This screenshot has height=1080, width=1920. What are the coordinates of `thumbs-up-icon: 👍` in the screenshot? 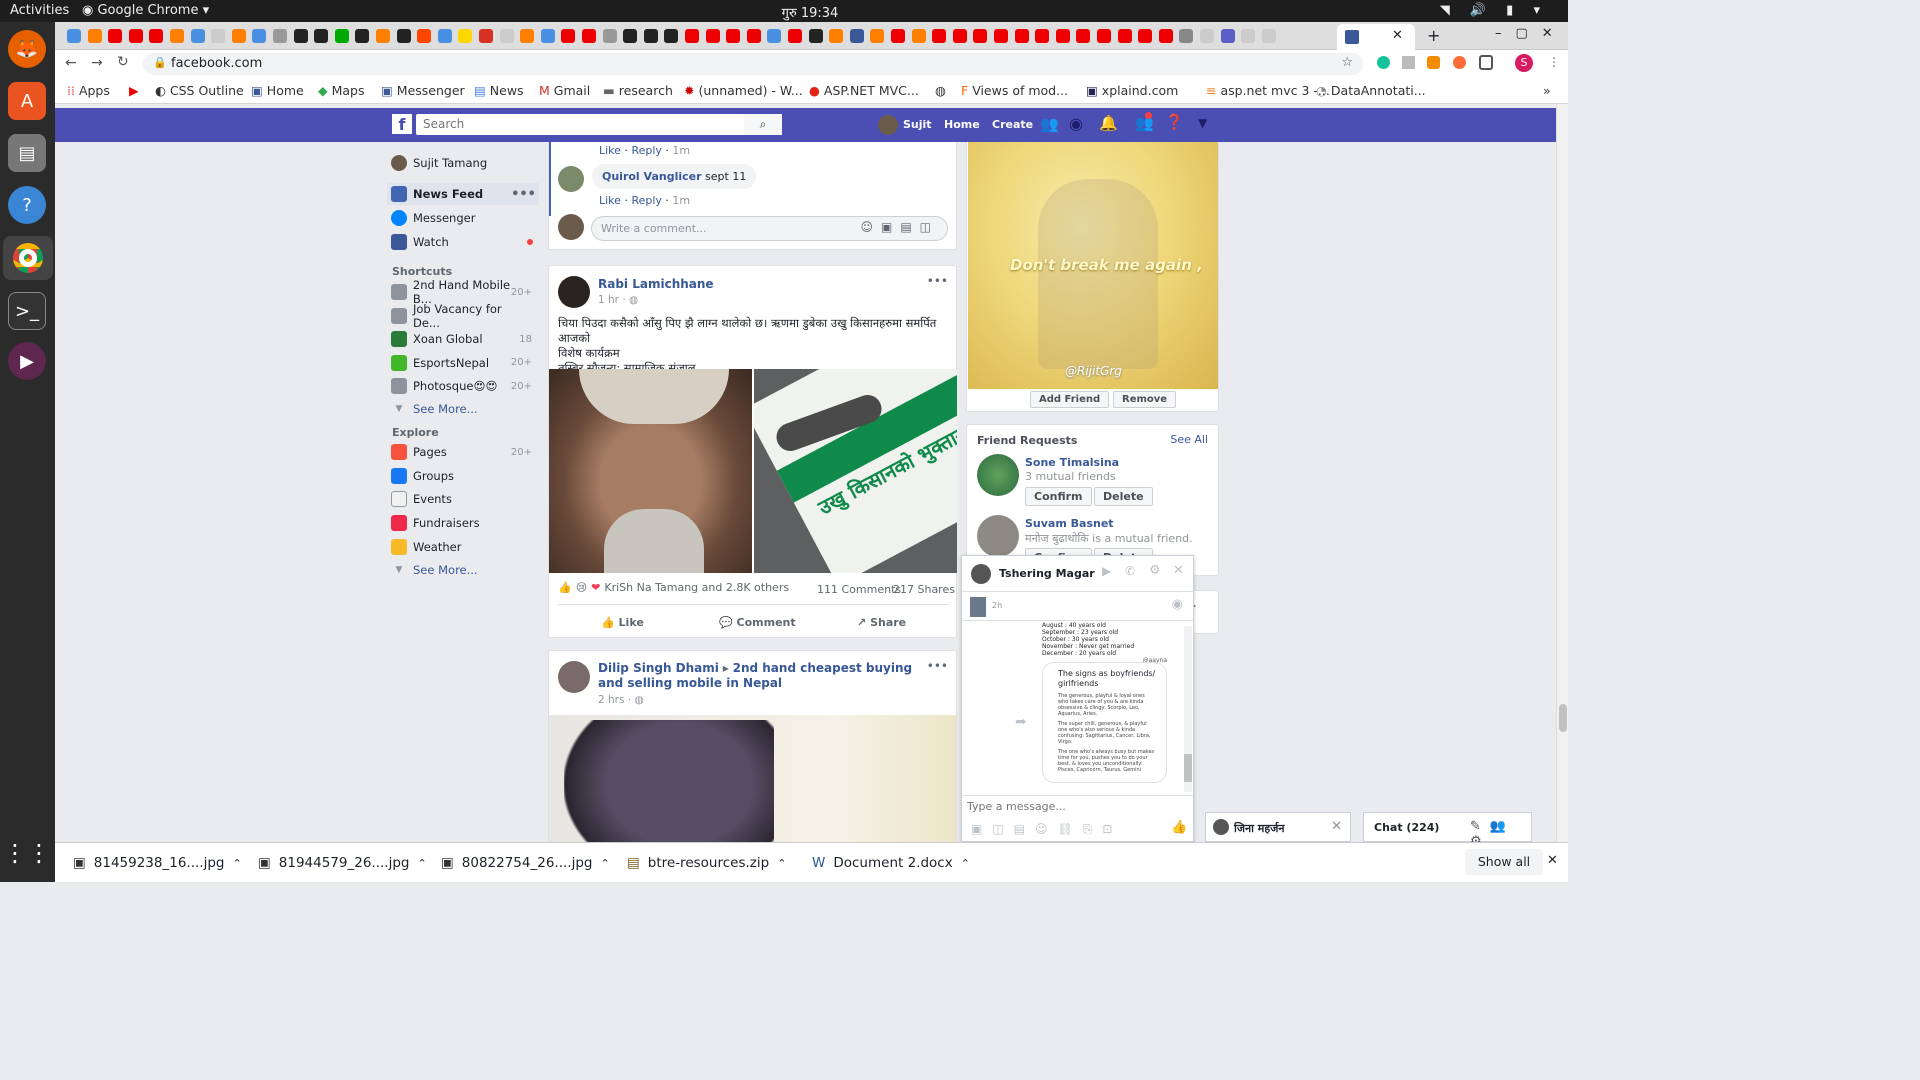 It's located at (1179, 827).